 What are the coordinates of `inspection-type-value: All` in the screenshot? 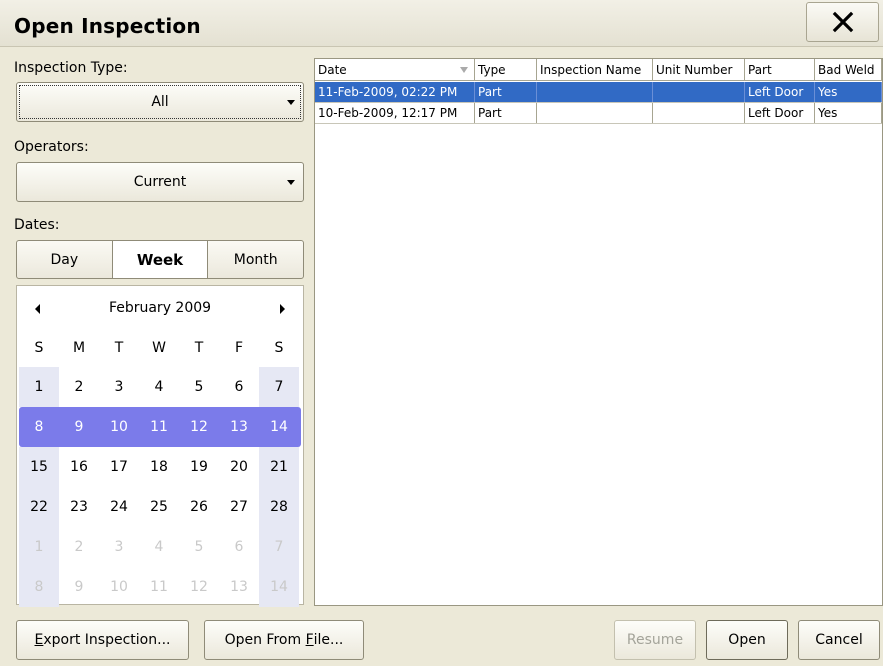 It's located at (160, 102).